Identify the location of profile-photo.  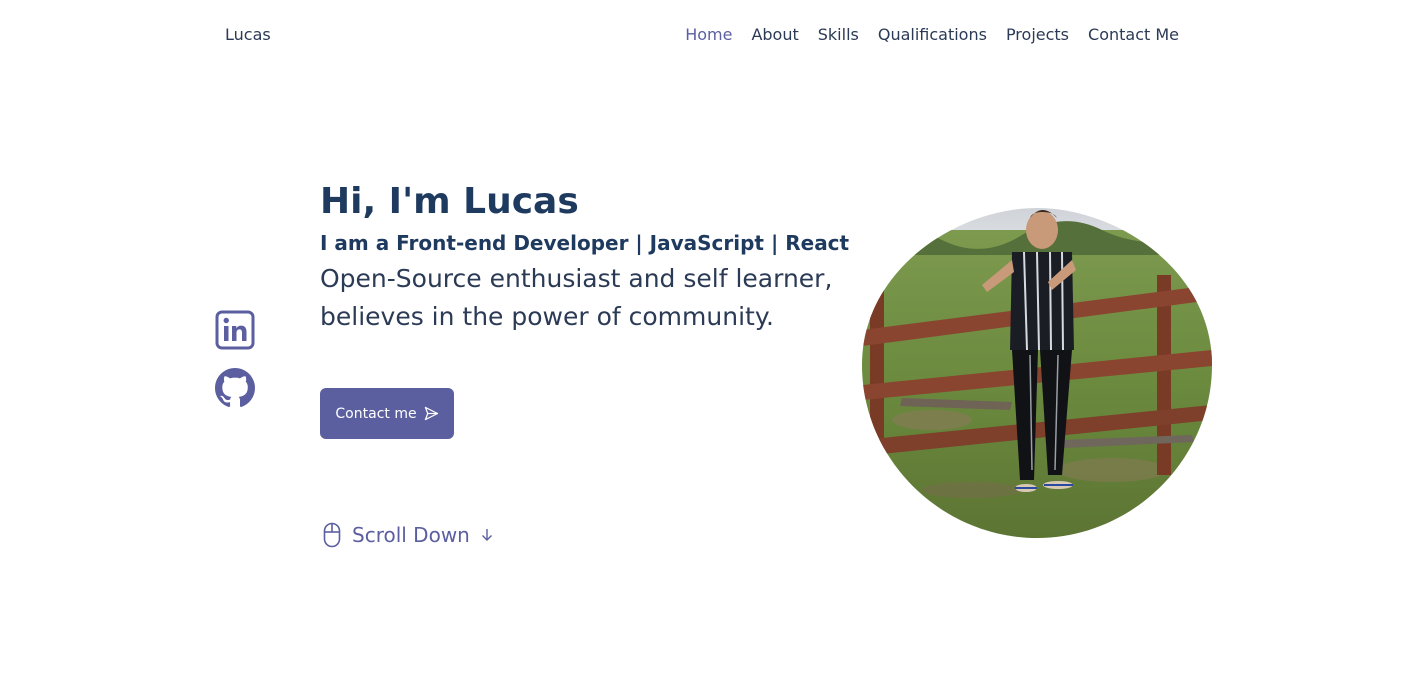
(1037, 365).